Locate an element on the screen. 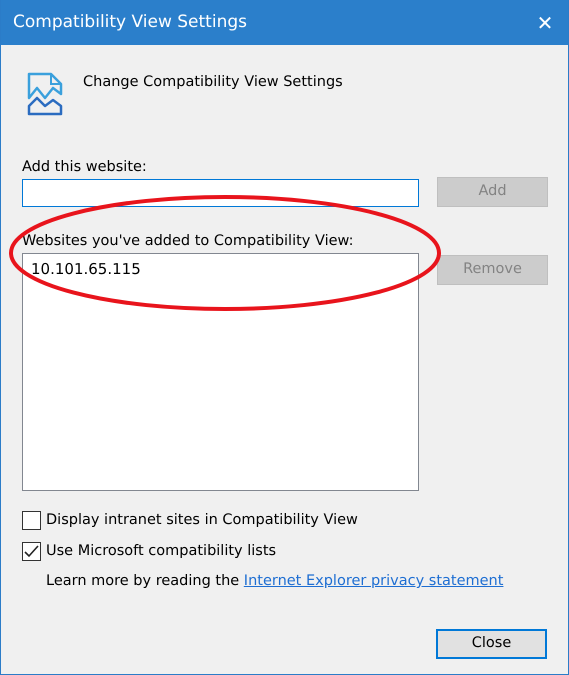  field-label: Add this website: is located at coordinates (85, 167).